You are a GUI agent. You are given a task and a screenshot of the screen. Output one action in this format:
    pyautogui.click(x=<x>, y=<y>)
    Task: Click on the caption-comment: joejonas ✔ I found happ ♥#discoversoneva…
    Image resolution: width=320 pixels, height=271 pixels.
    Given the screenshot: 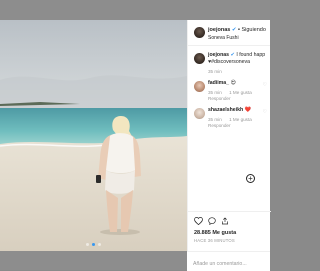 What is the action you would take?
    pyautogui.click(x=229, y=63)
    